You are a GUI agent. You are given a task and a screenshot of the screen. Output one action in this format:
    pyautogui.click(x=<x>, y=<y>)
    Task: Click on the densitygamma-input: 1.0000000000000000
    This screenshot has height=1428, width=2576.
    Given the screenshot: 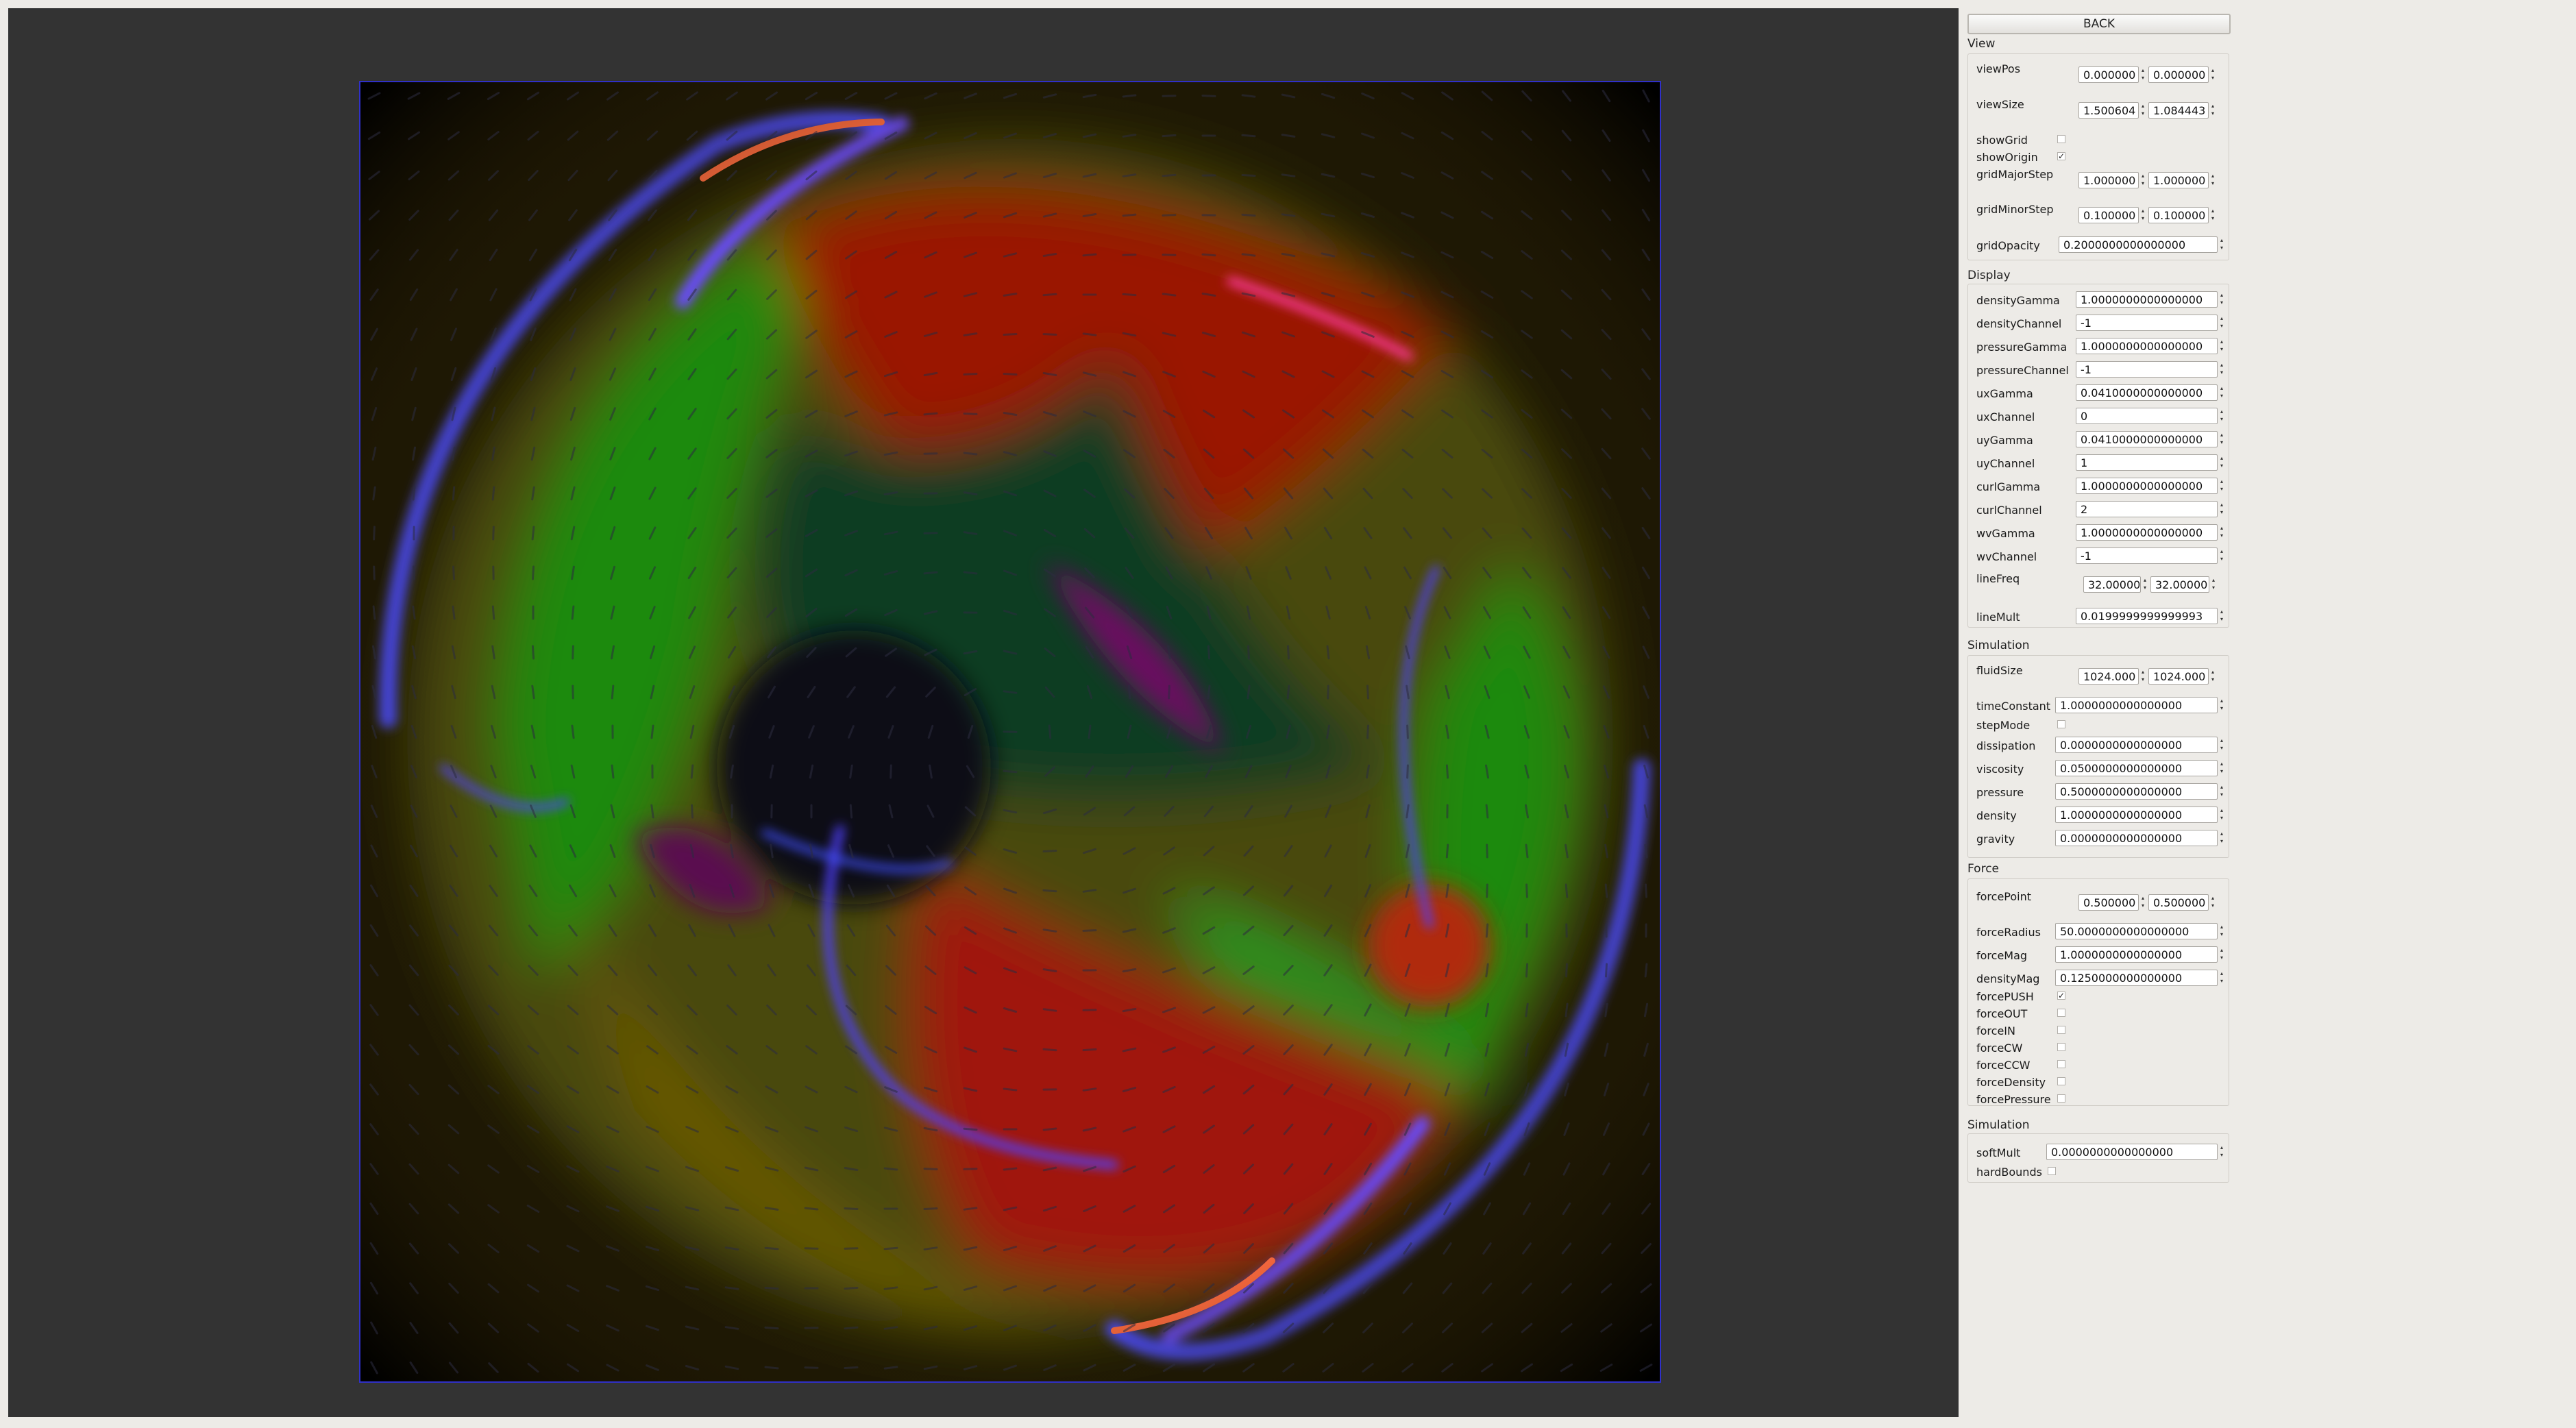 What is the action you would take?
    pyautogui.click(x=2147, y=299)
    